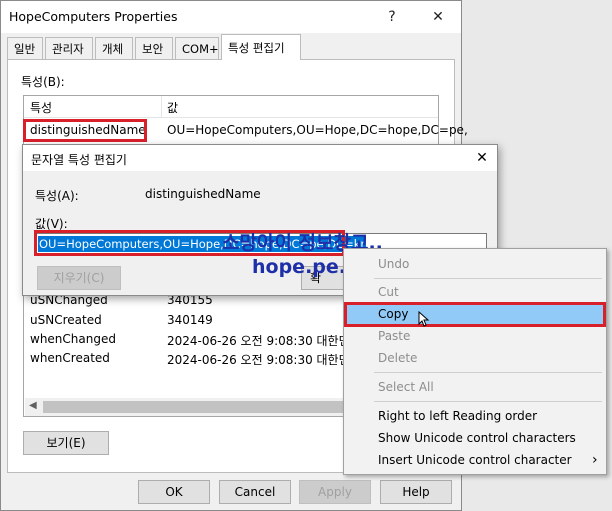 The width and height of the screenshot is (612, 511). What do you see at coordinates (231, 17) in the screenshot?
I see `title-bar: HopeComputers Properties ? ✕` at bounding box center [231, 17].